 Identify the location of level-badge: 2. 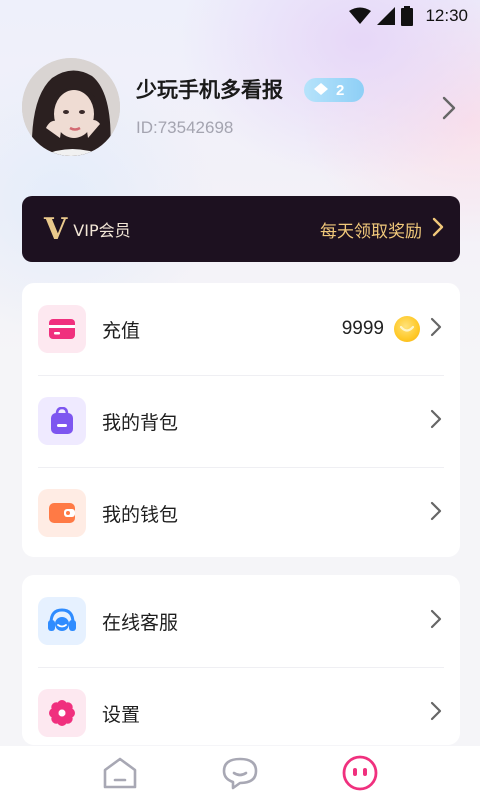
(334, 90).